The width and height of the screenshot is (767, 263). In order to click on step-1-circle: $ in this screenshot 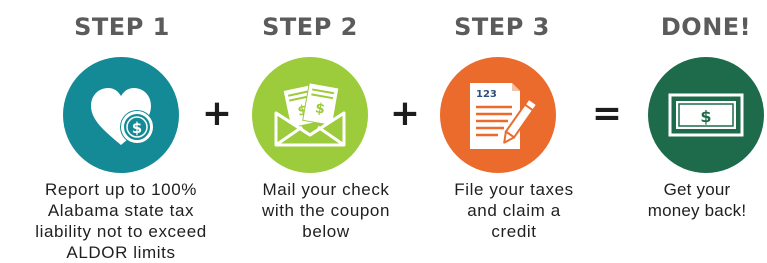, I will do `click(121, 115)`.